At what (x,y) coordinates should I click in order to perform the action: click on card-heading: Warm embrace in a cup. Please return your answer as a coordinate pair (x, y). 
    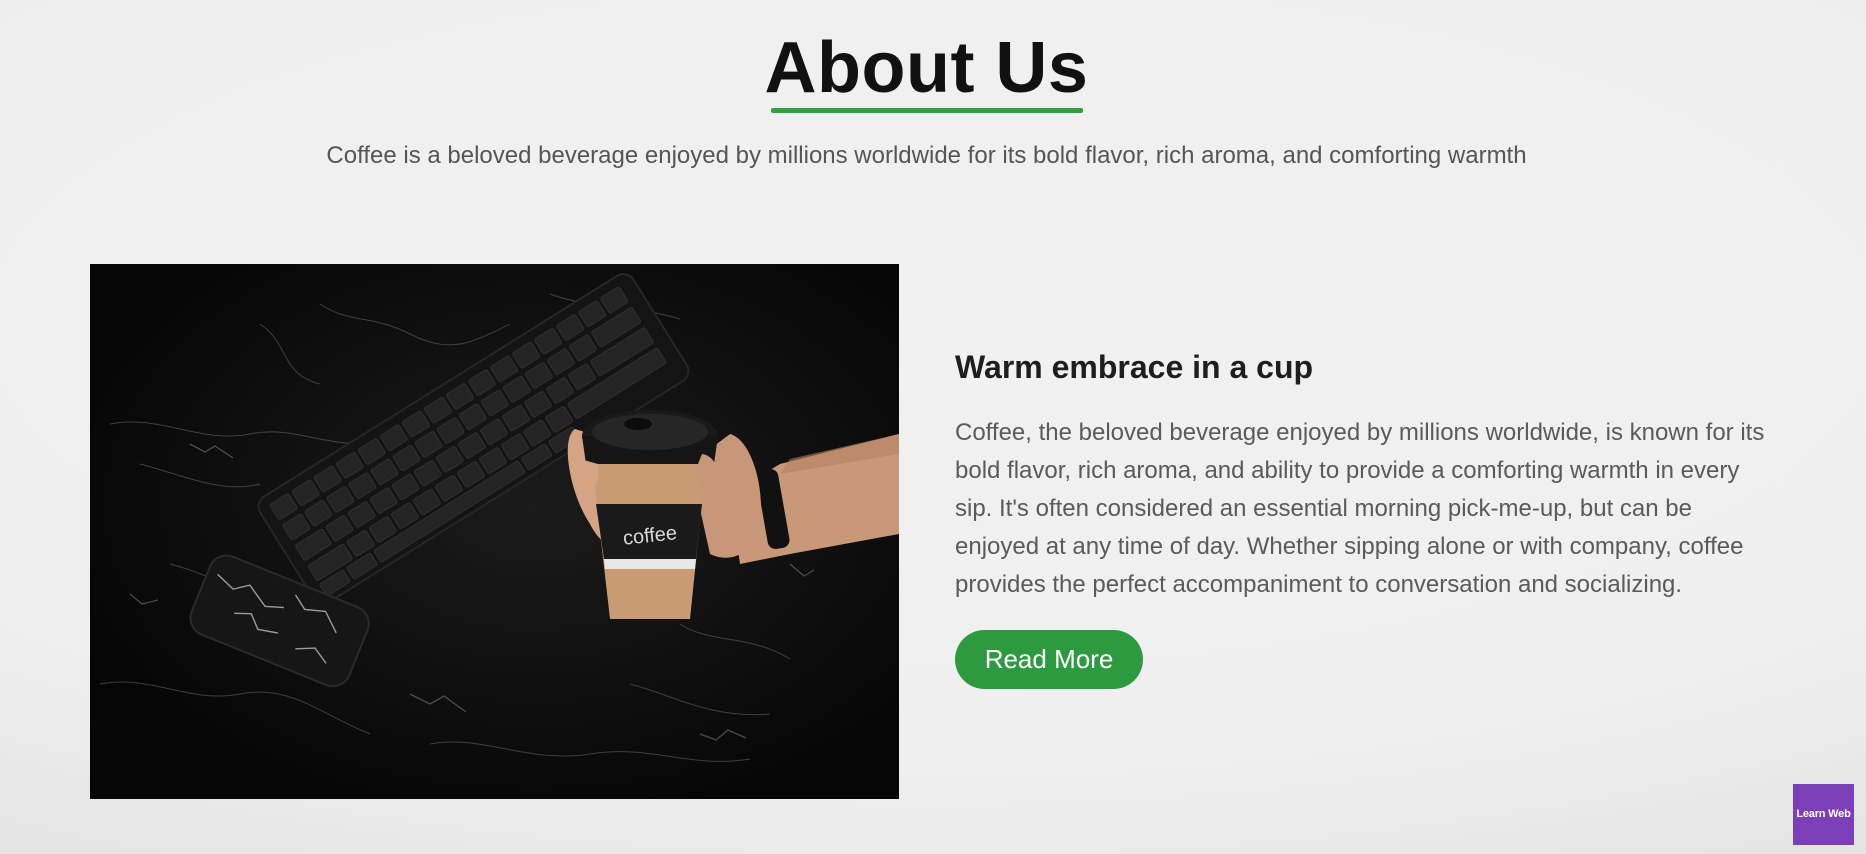
    Looking at the image, I should click on (1134, 367).